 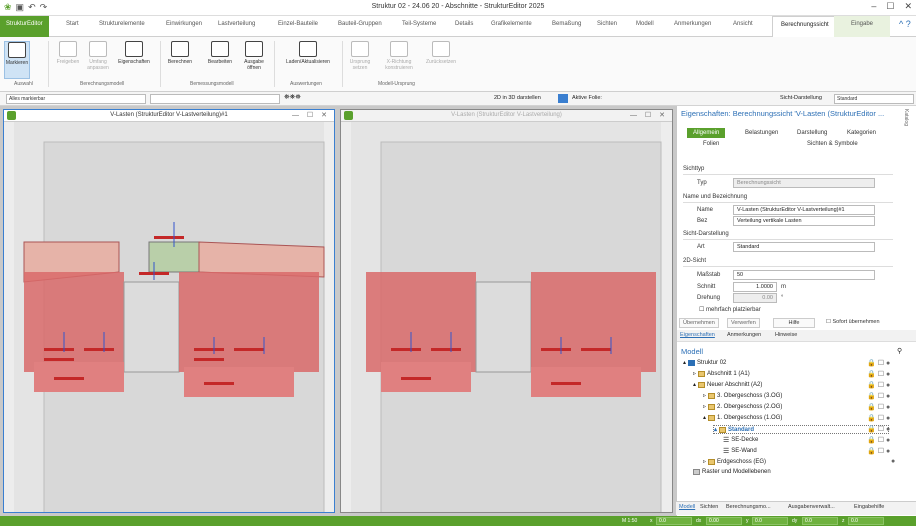 What do you see at coordinates (399, 56) in the screenshot?
I see `x-richtung-button: X-Richtung konstruieren` at bounding box center [399, 56].